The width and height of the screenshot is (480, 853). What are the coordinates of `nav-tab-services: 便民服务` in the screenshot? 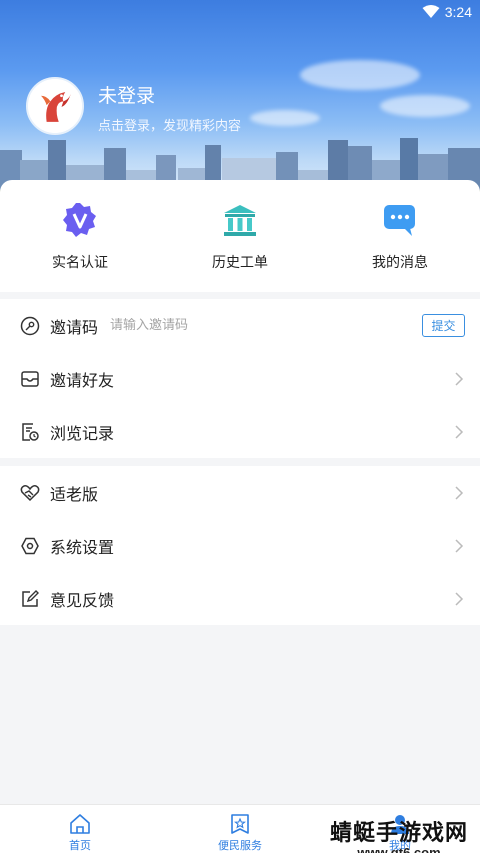 It's located at (240, 829).